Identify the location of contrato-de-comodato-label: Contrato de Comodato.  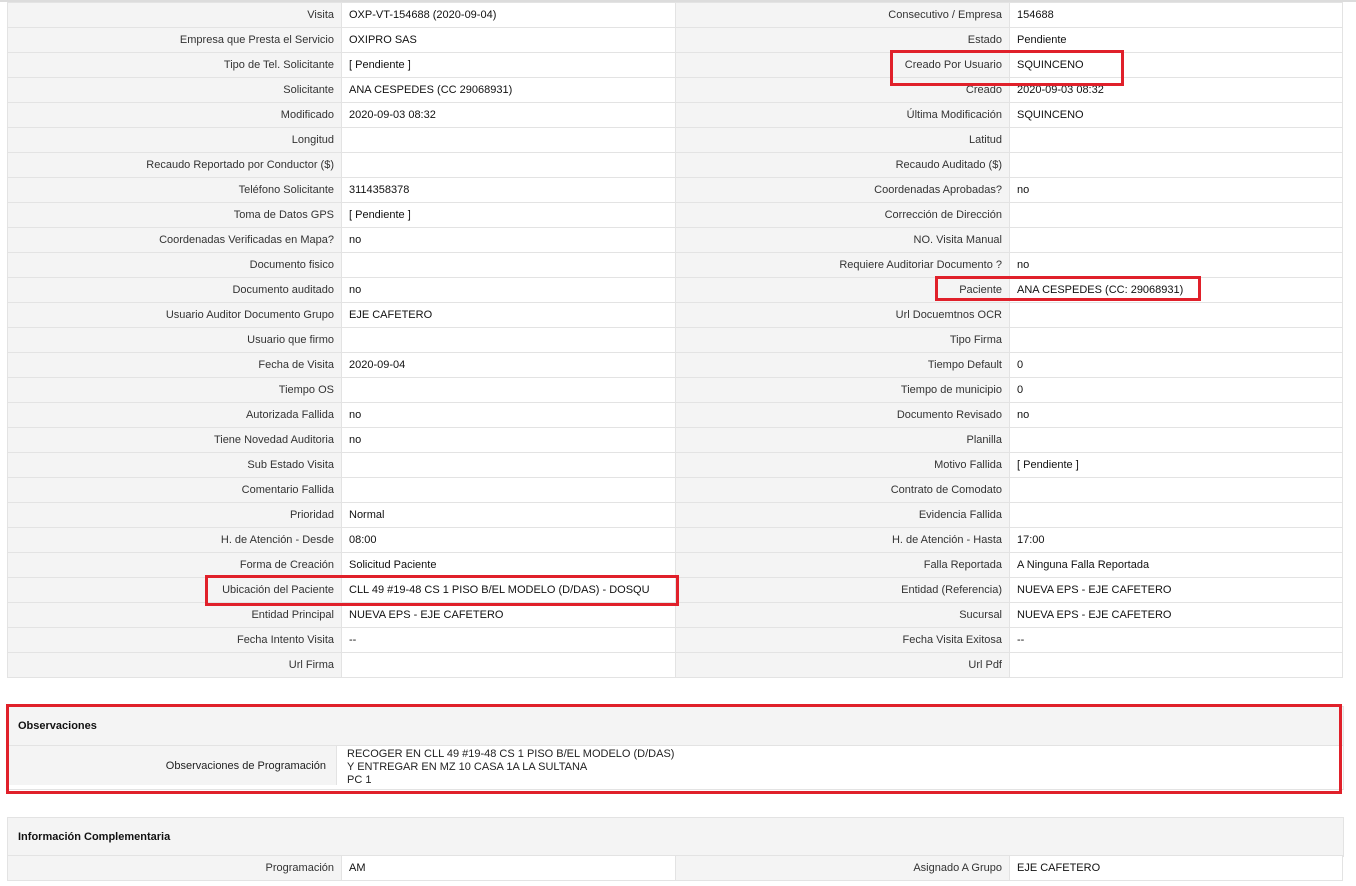
(842, 490).